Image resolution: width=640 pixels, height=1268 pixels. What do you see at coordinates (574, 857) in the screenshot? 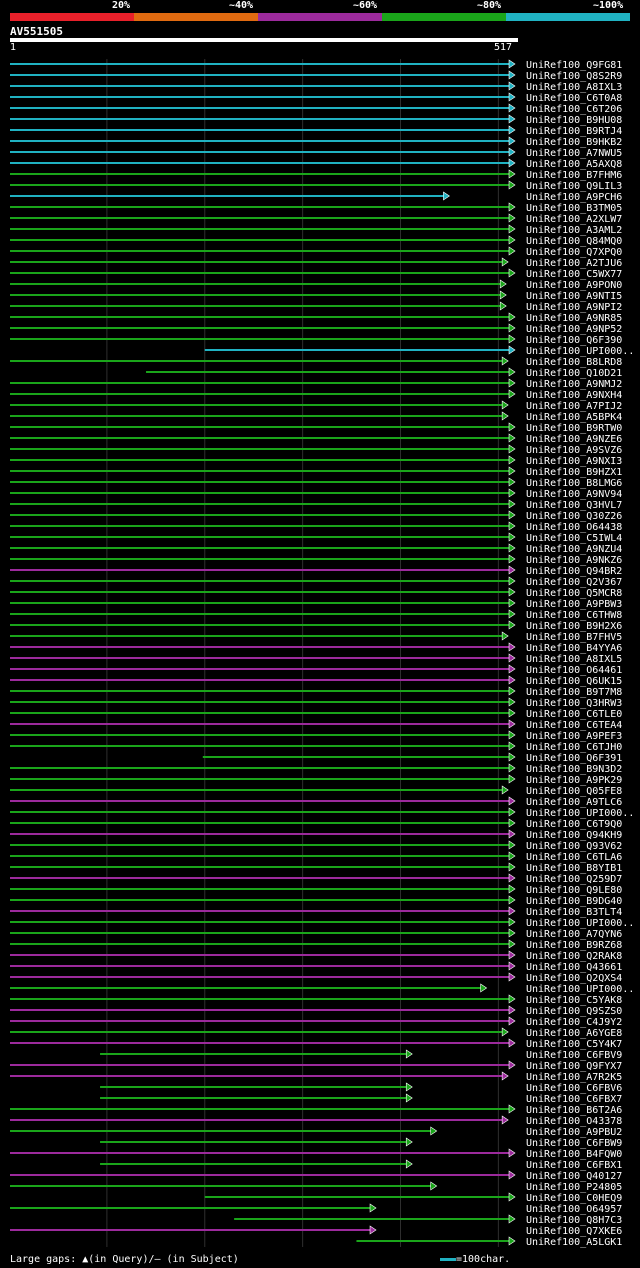
I see `hit-label: UniRef100_C6TLA6` at bounding box center [574, 857].